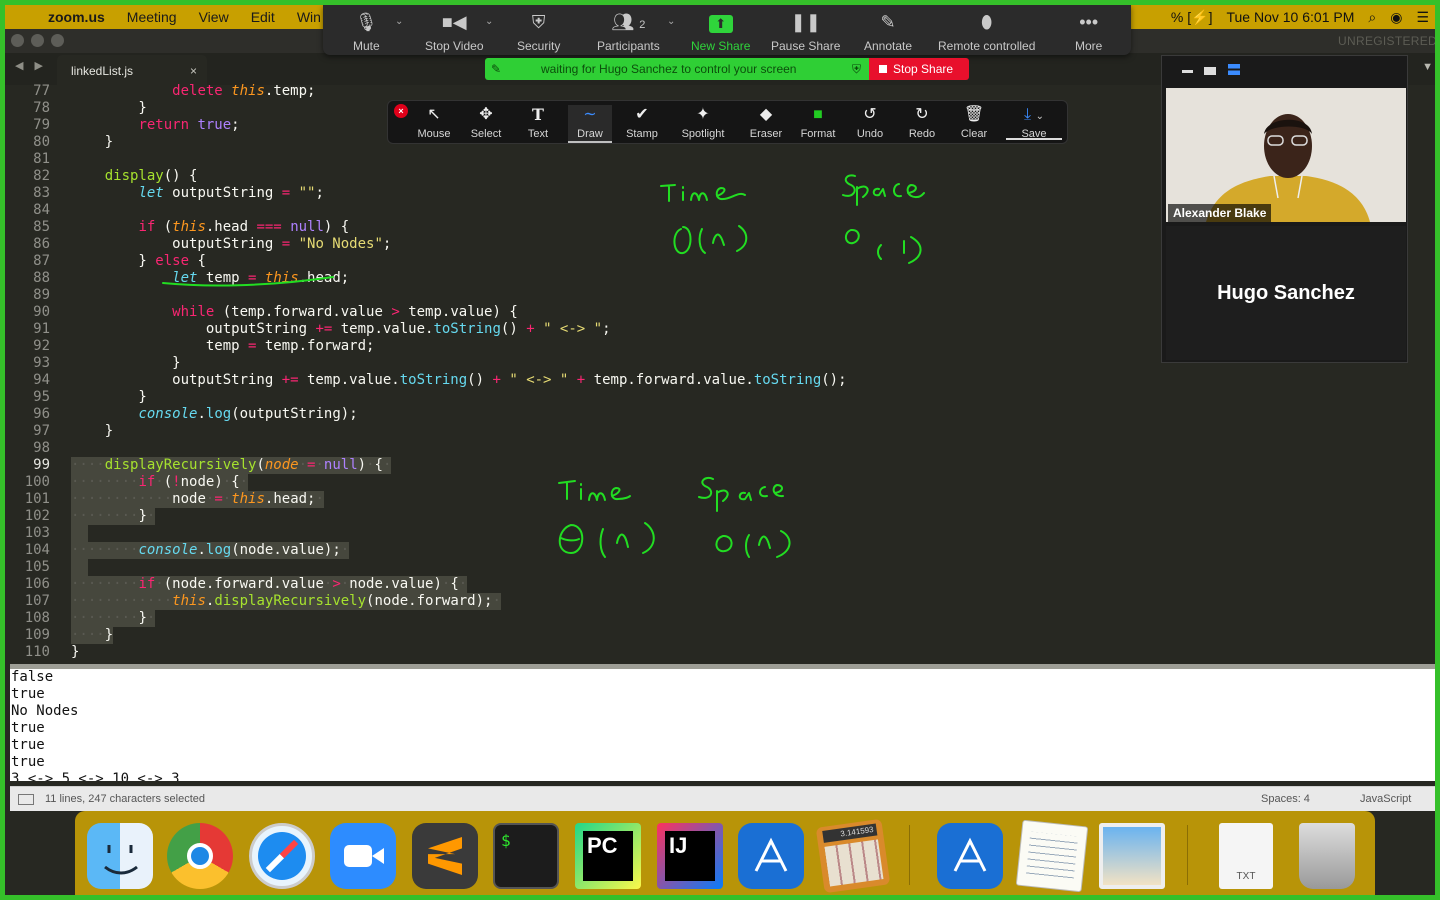  Describe the element at coordinates (200, 856) in the screenshot. I see `chrome-icon` at that location.